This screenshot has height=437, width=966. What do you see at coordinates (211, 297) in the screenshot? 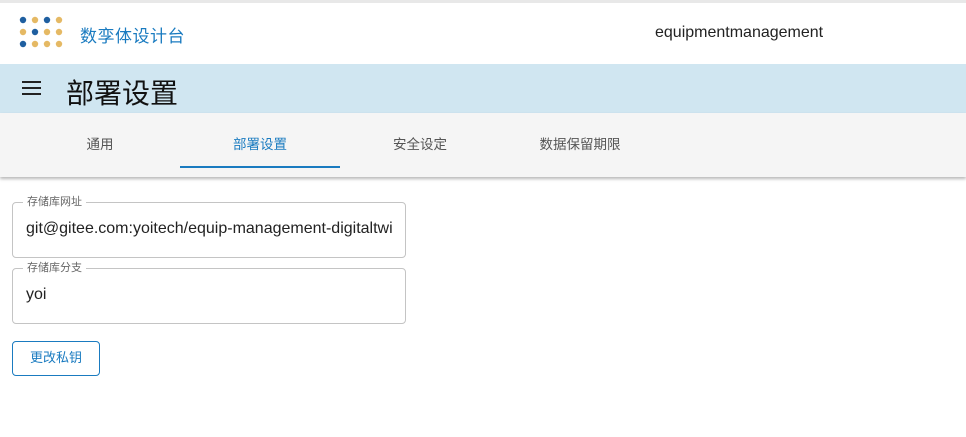
I see `repo-branch-input: yoi` at bounding box center [211, 297].